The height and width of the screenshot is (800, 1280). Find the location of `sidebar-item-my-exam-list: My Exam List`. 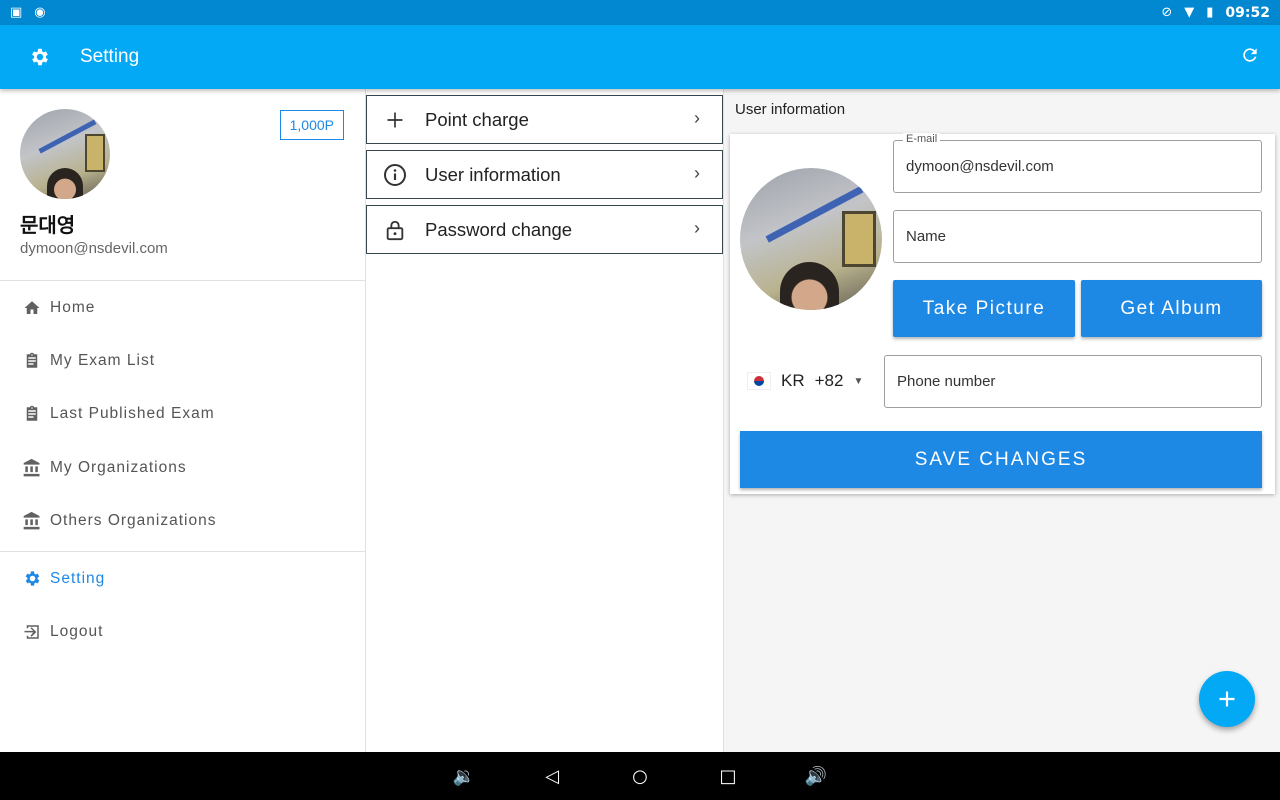

sidebar-item-my-exam-list: My Exam List is located at coordinates (182, 360).